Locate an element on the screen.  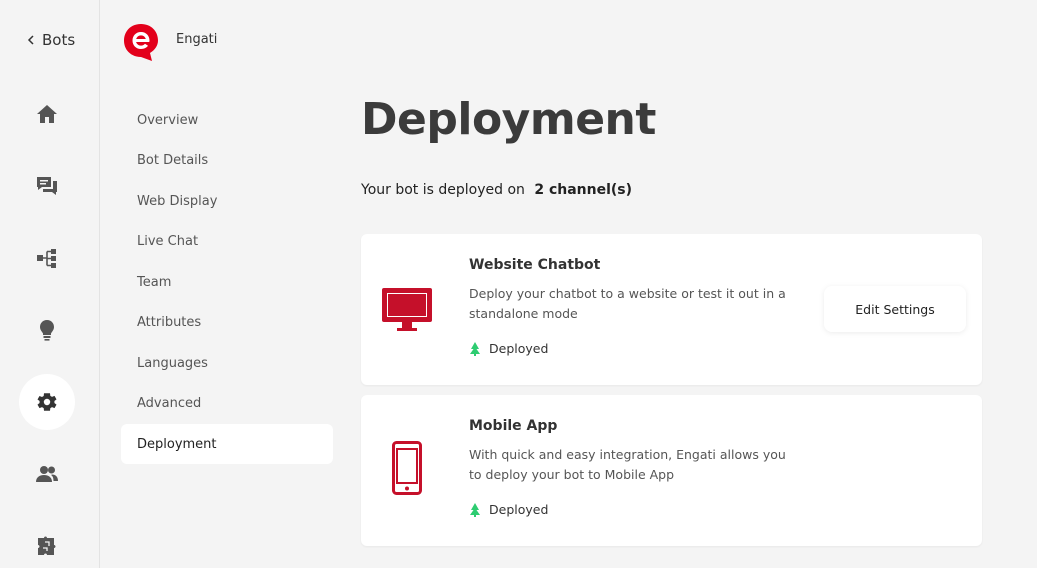
chat-bubbles-icon is located at coordinates (47, 186).